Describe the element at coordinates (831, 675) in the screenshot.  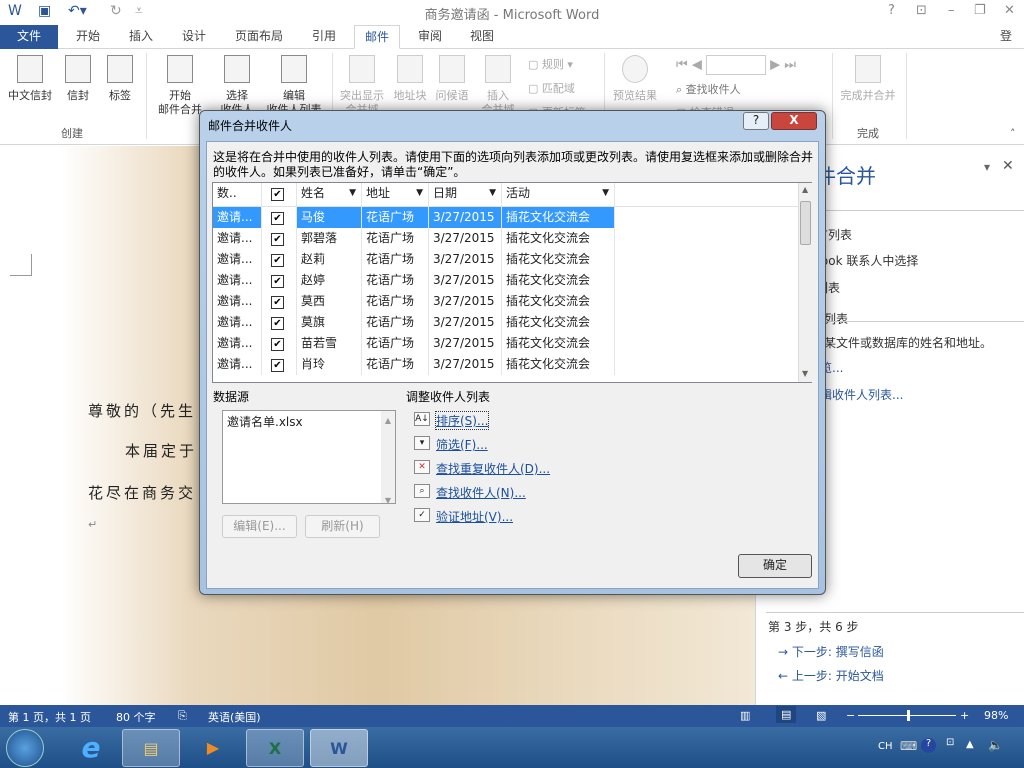
I see `prev-step-link: ← 上一步: 开始文档` at that location.